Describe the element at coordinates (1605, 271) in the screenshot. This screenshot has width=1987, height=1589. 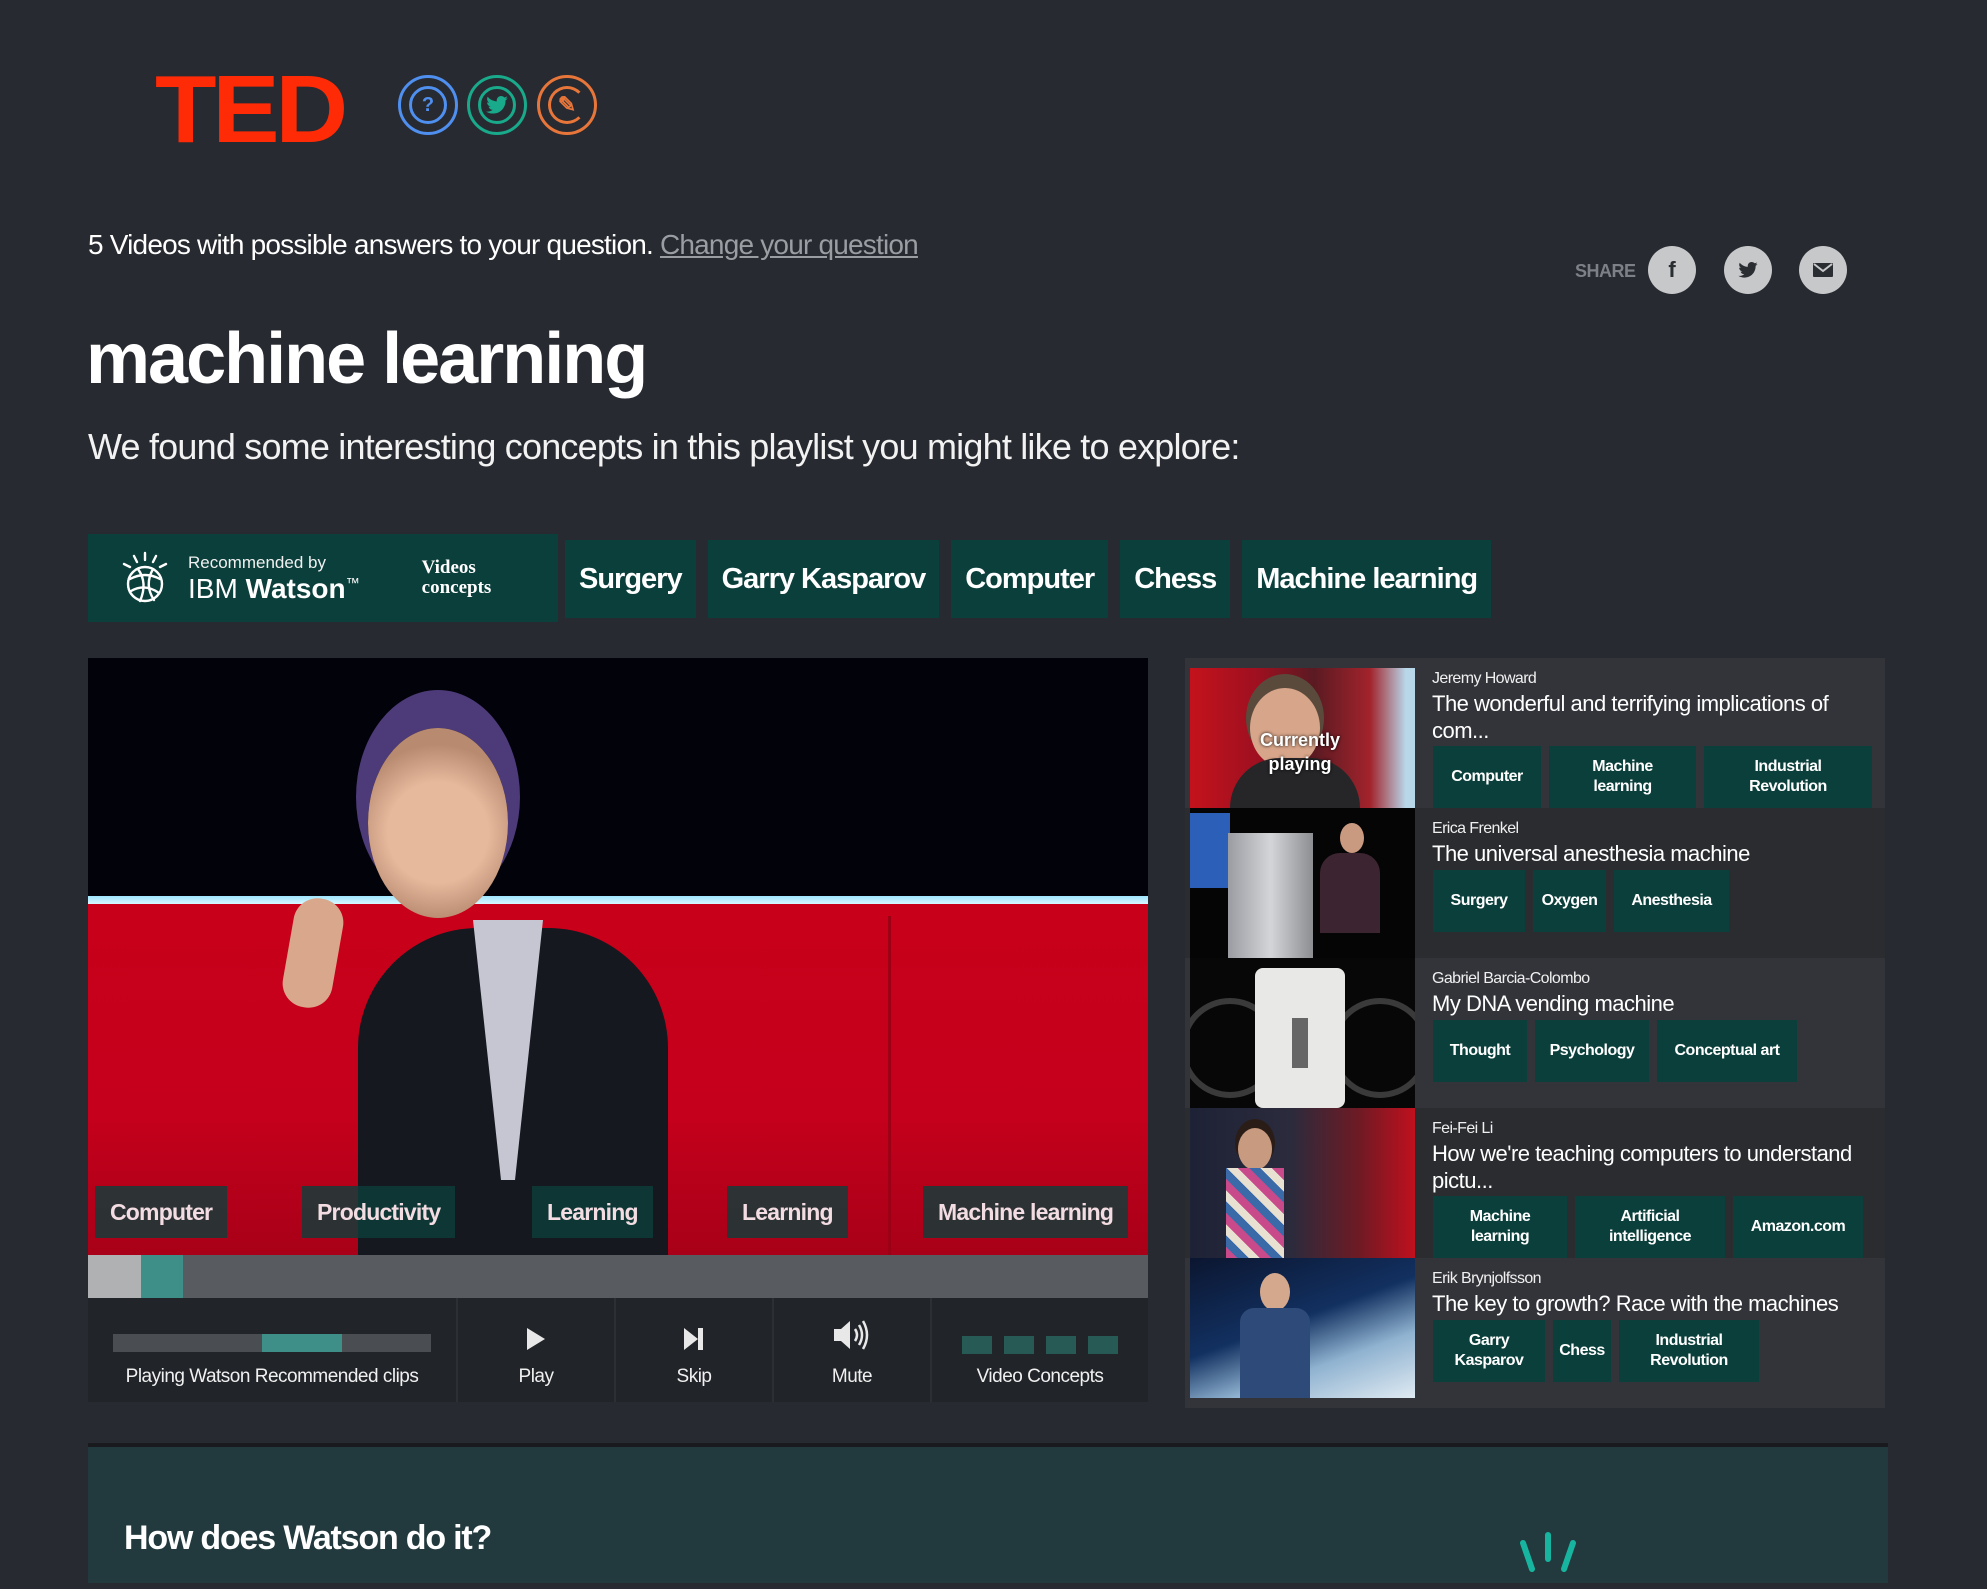
I see `share-label: SHARE` at that location.